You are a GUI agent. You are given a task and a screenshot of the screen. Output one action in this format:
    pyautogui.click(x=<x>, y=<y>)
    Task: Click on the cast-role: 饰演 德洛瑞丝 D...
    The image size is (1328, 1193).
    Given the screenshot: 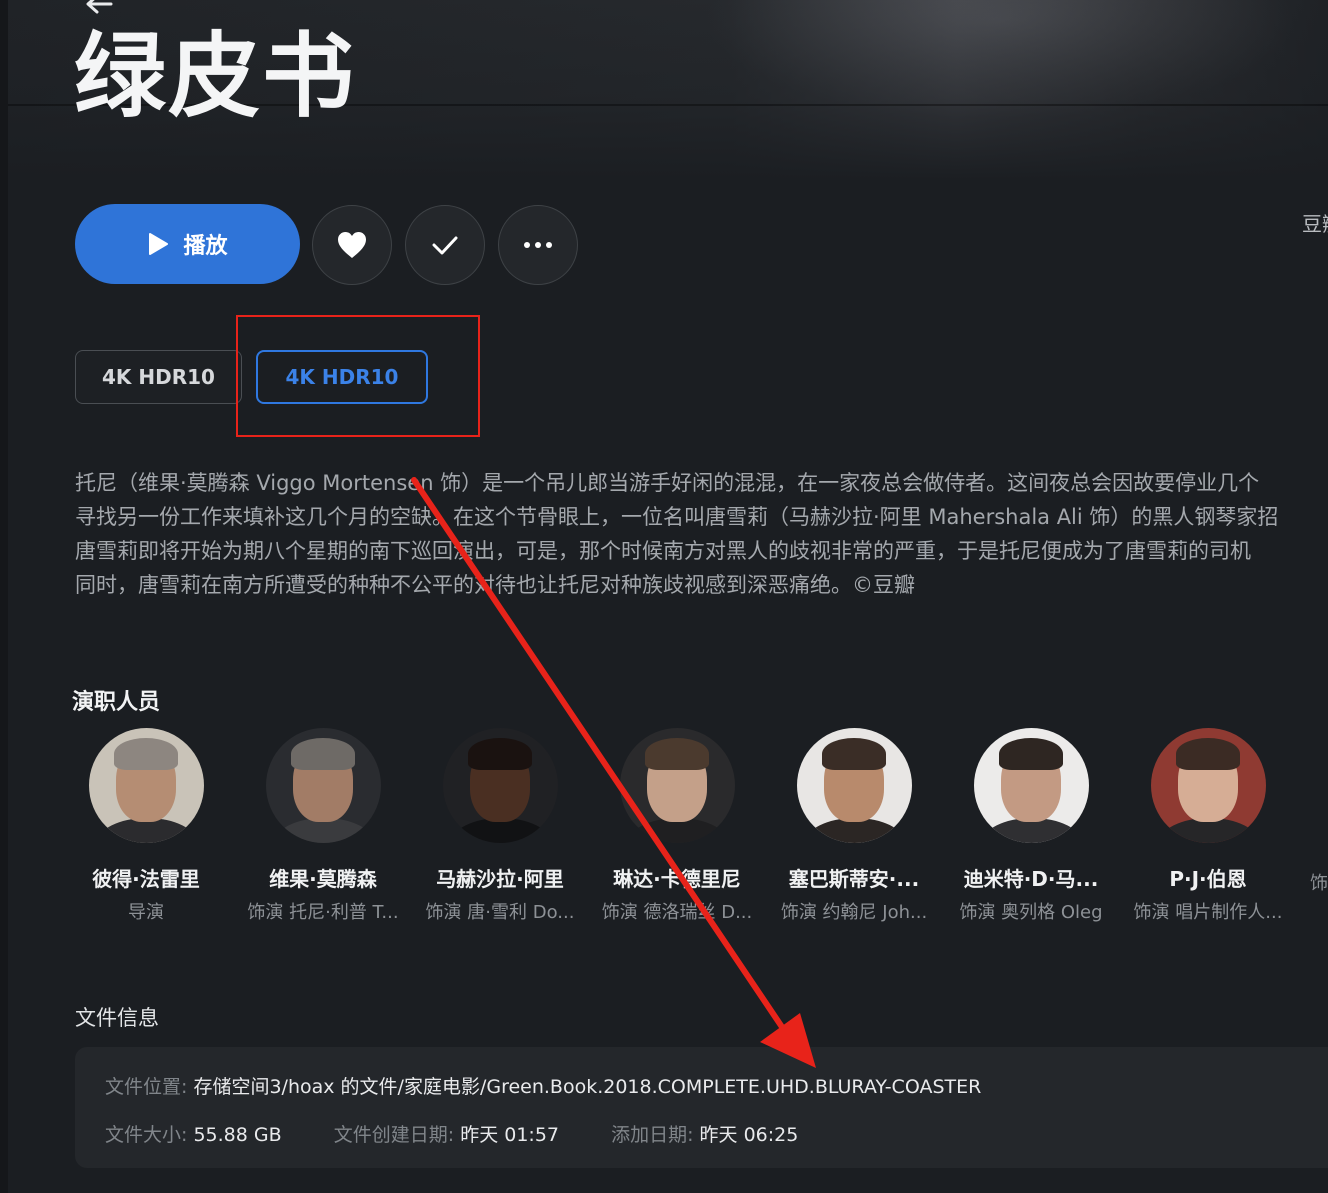 What is the action you would take?
    pyautogui.click(x=677, y=912)
    